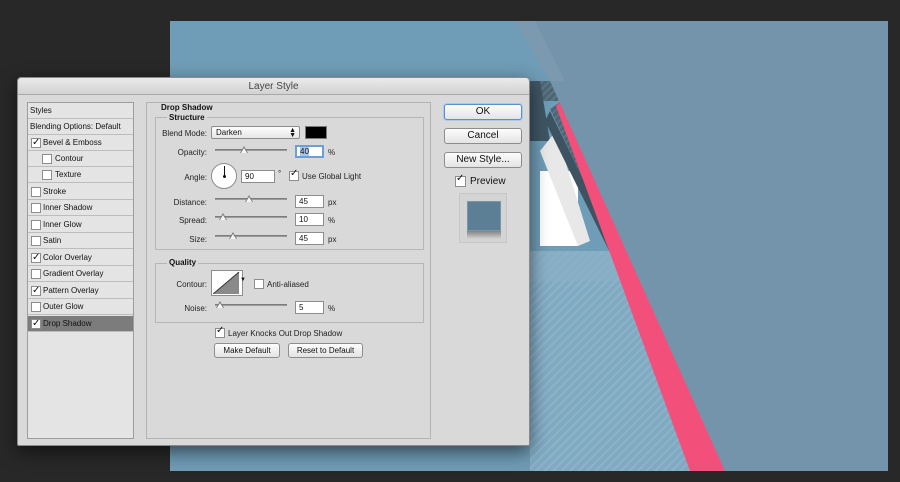  I want to click on use-global-light-checkbox, so click(294, 174).